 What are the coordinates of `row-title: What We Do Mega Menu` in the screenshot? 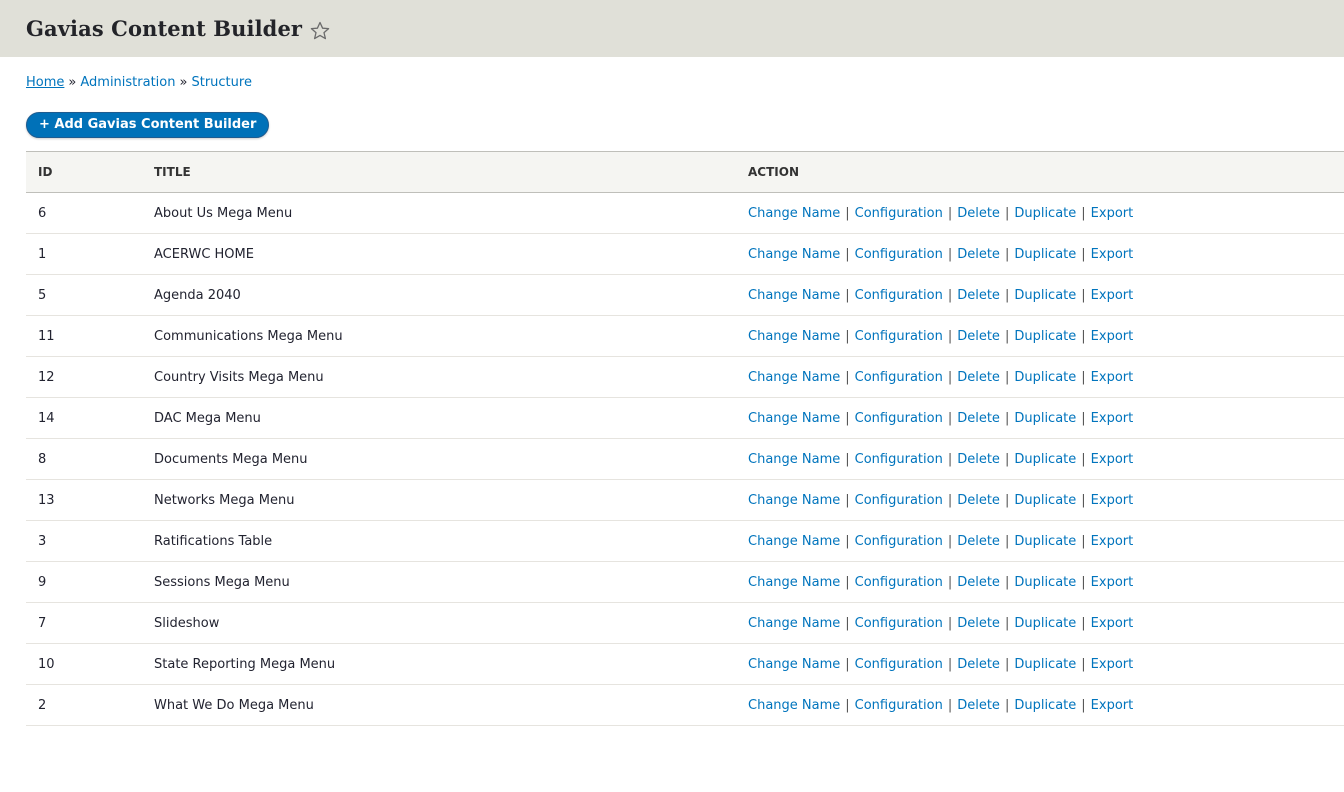 It's located at (234, 705).